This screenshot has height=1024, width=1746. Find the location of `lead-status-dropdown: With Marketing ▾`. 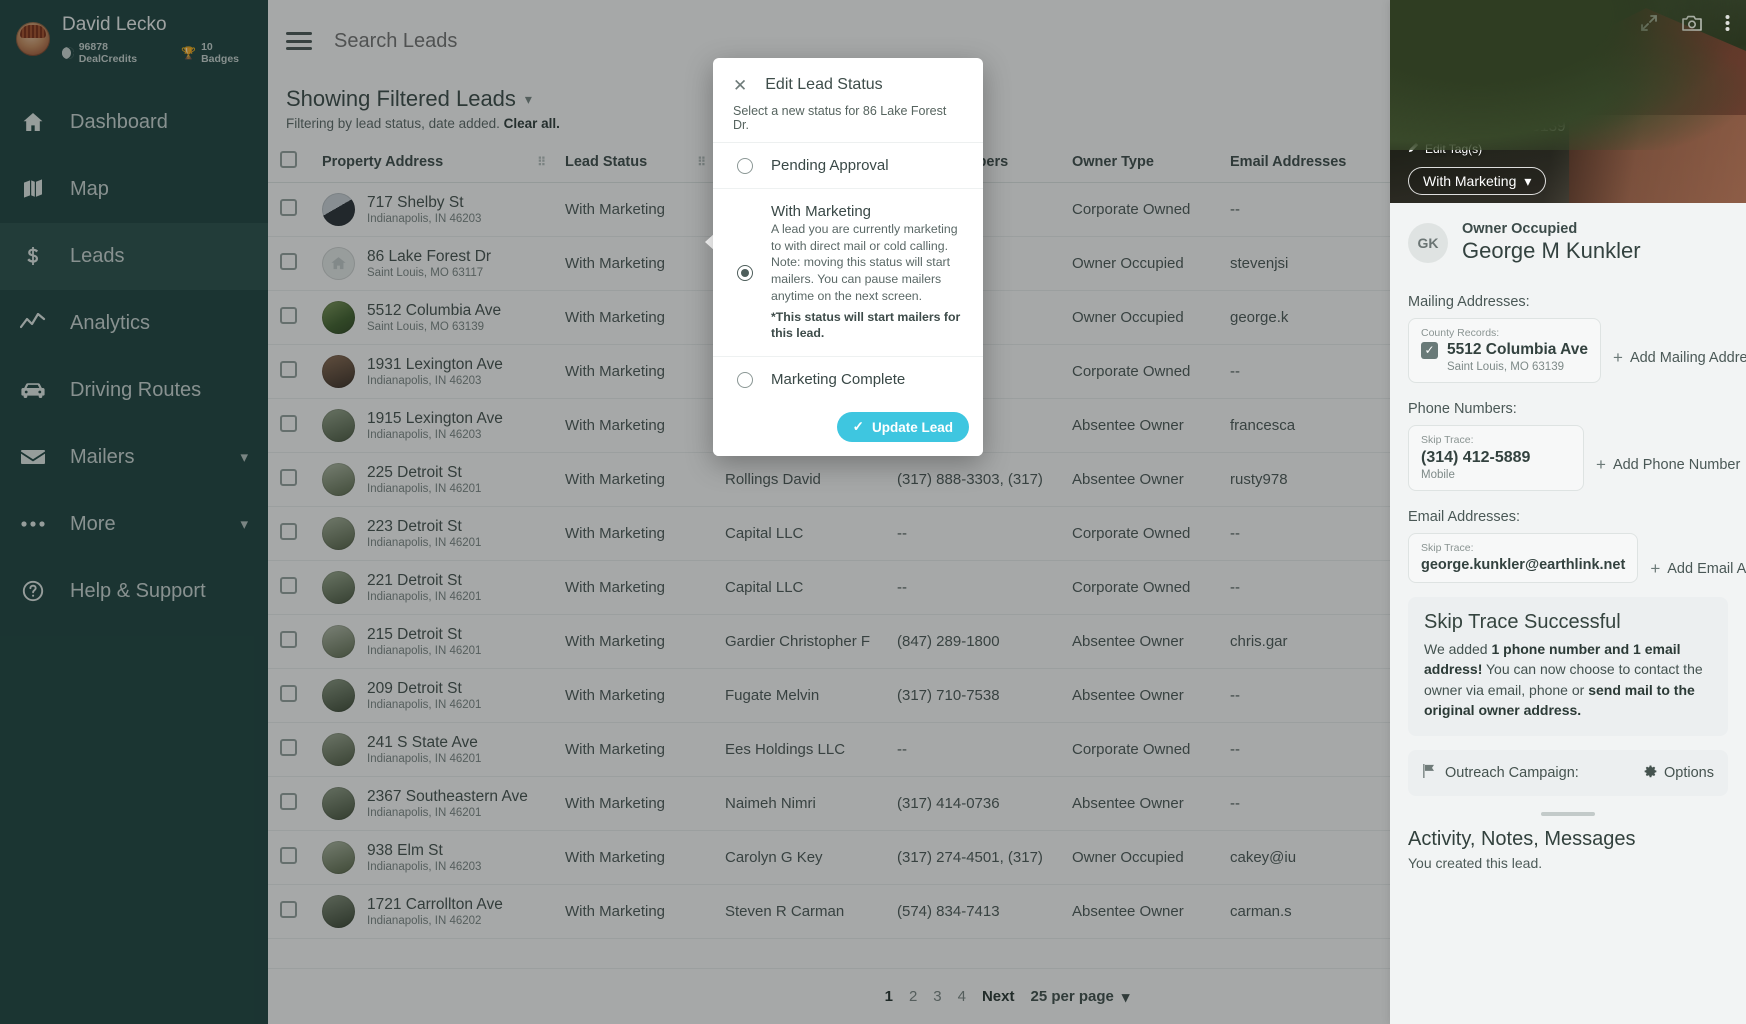

lead-status-dropdown: With Marketing ▾ is located at coordinates (1477, 181).